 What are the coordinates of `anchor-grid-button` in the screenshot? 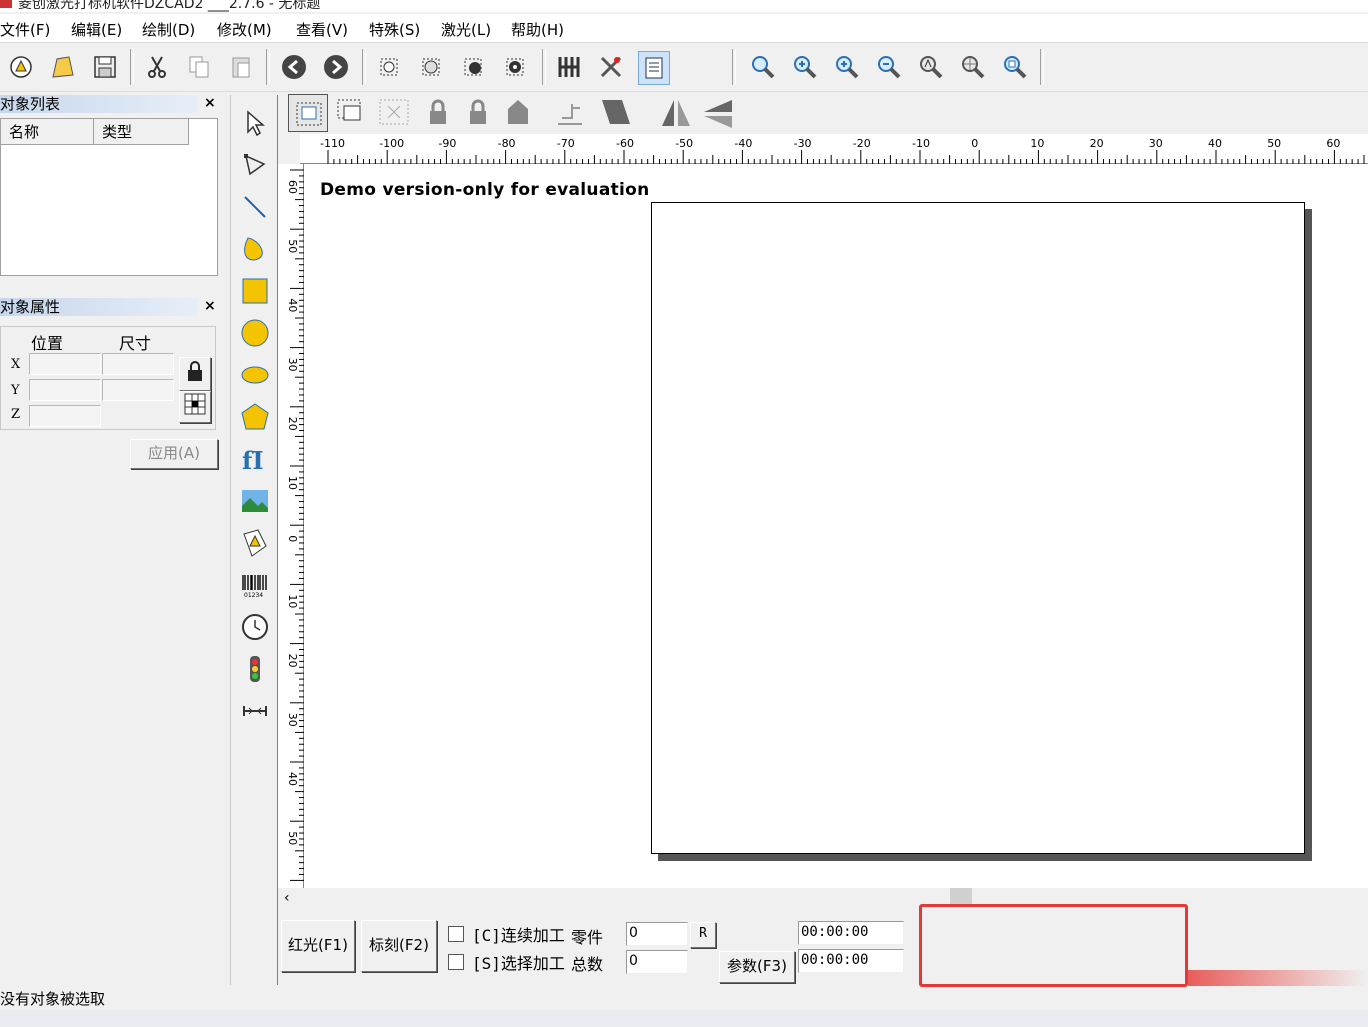 It's located at (195, 407).